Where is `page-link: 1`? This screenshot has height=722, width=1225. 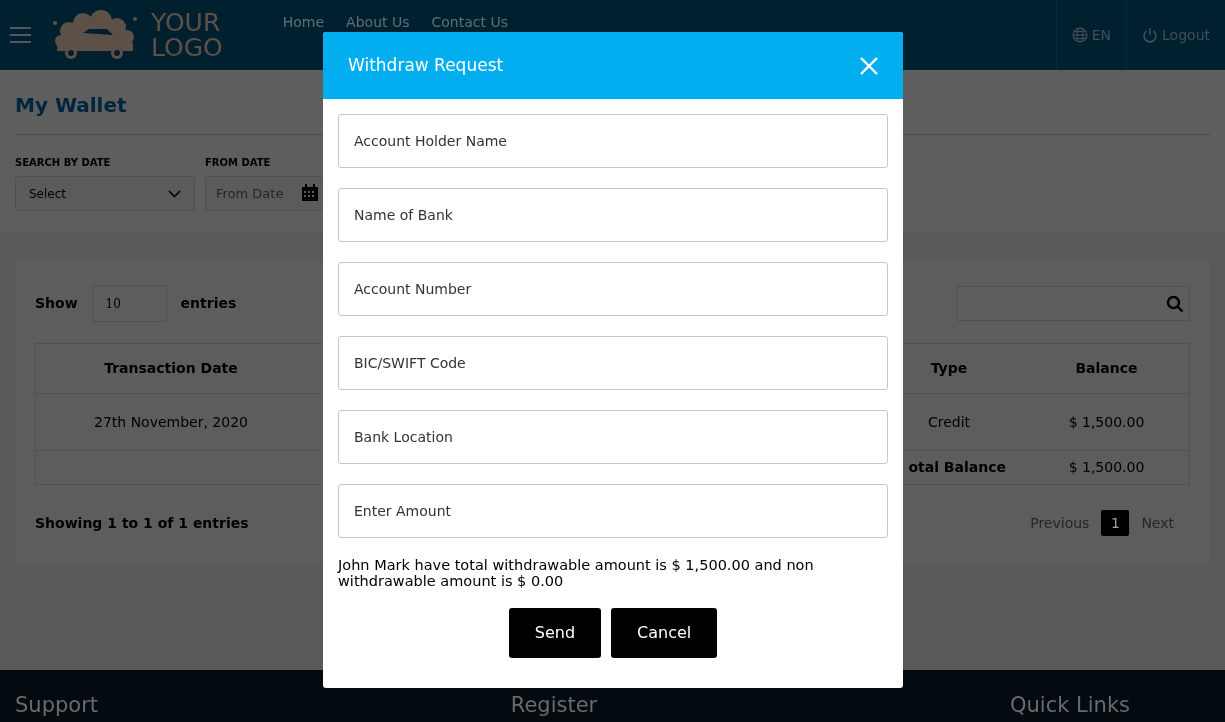 page-link: 1 is located at coordinates (1115, 523).